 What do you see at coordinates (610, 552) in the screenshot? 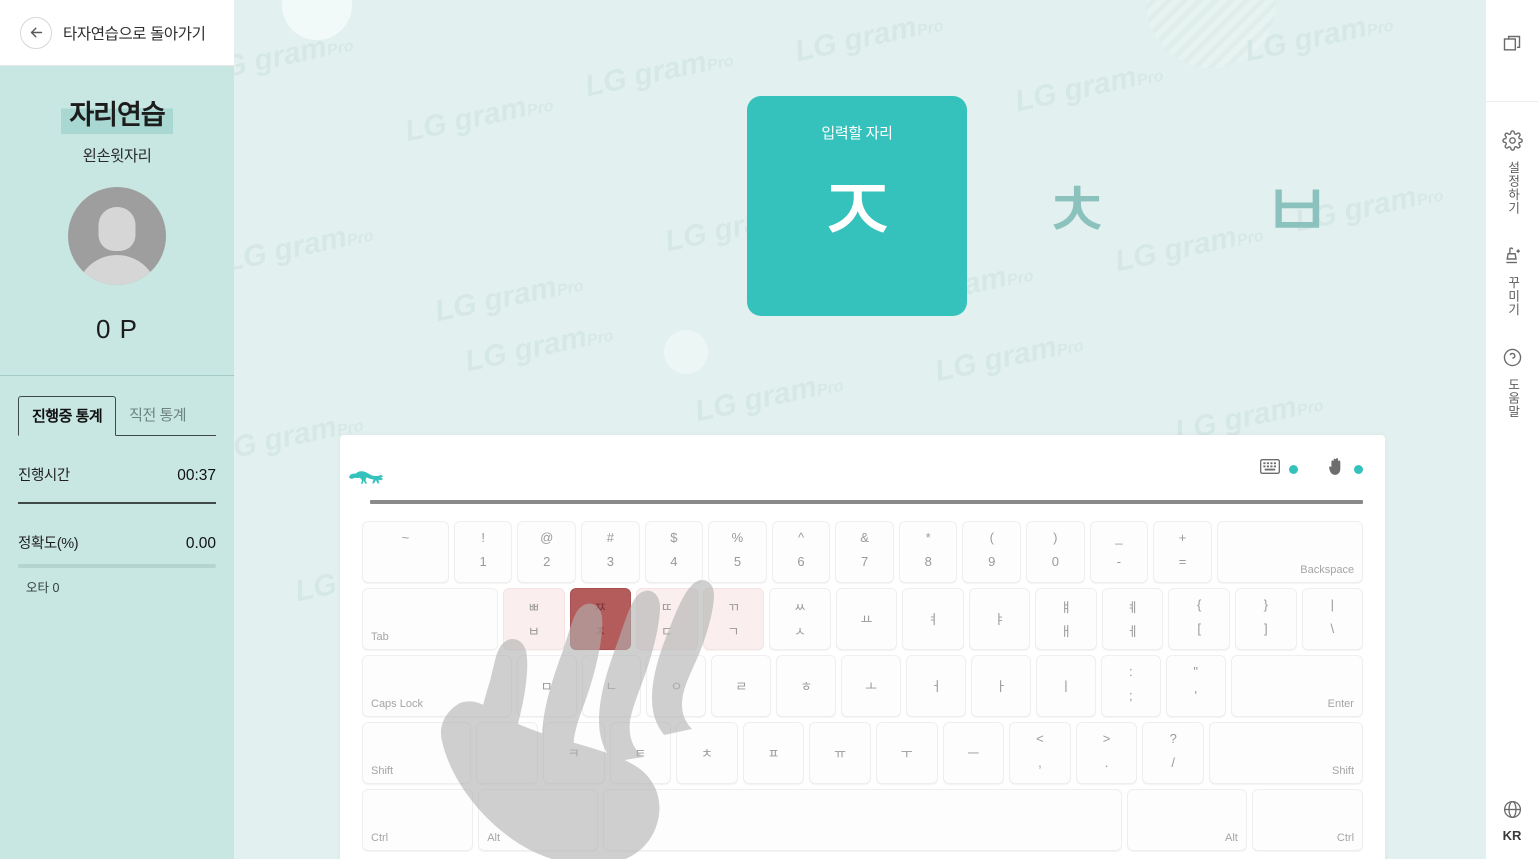
I see `key-3: #3` at bounding box center [610, 552].